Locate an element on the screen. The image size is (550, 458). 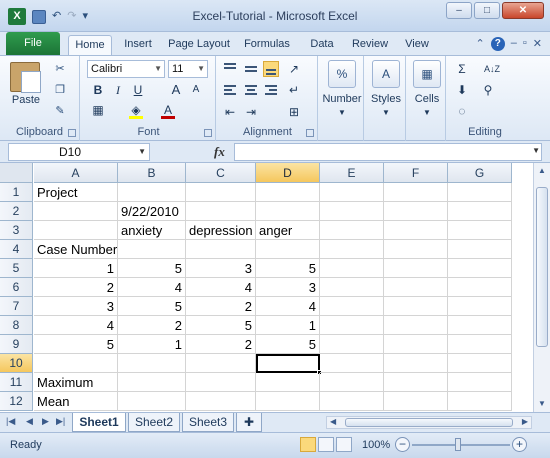
wrap-text-icon: ↵ is located at coordinates (294, 90).